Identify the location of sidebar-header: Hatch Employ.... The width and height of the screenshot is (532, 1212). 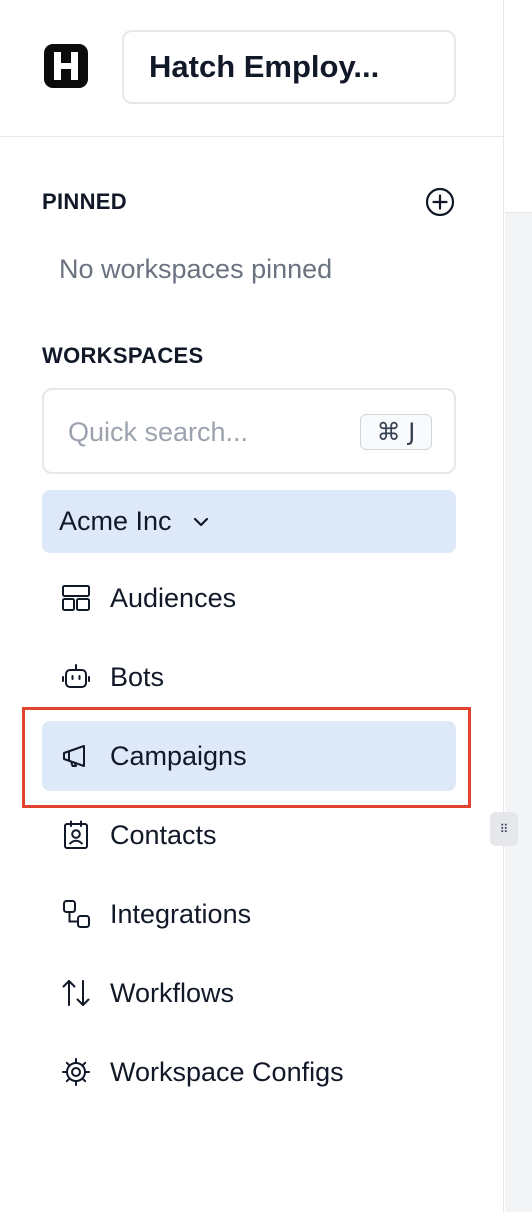
(252, 68).